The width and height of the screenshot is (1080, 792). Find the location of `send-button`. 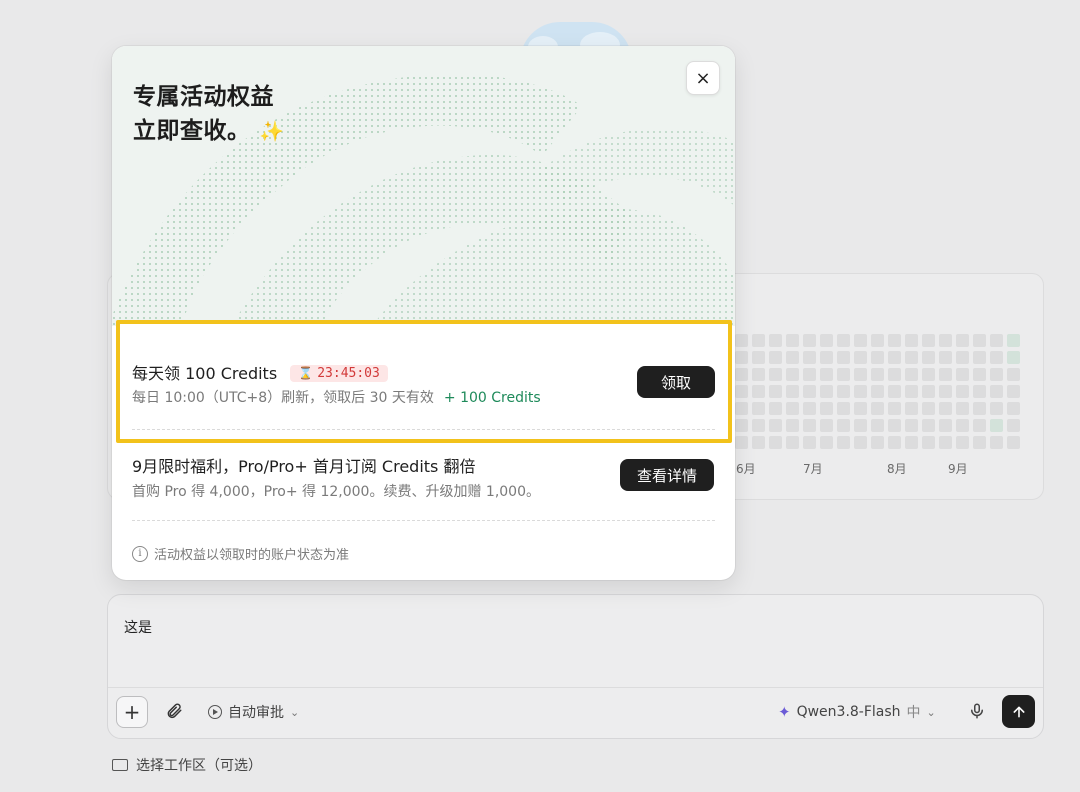

send-button is located at coordinates (1018, 711).